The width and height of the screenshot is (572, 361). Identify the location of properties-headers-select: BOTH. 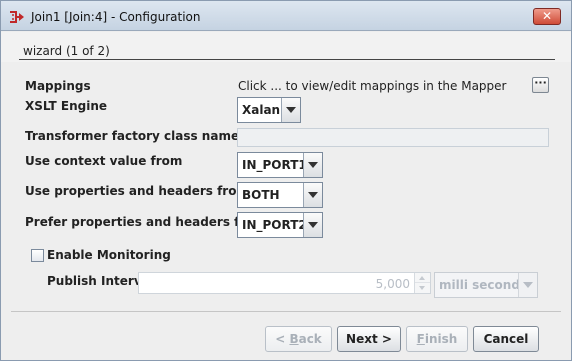
(280, 195).